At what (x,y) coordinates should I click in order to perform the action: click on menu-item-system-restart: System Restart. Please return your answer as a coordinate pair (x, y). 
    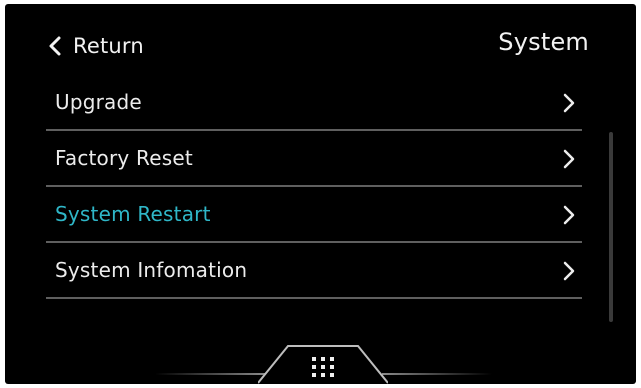
    Looking at the image, I should click on (314, 215).